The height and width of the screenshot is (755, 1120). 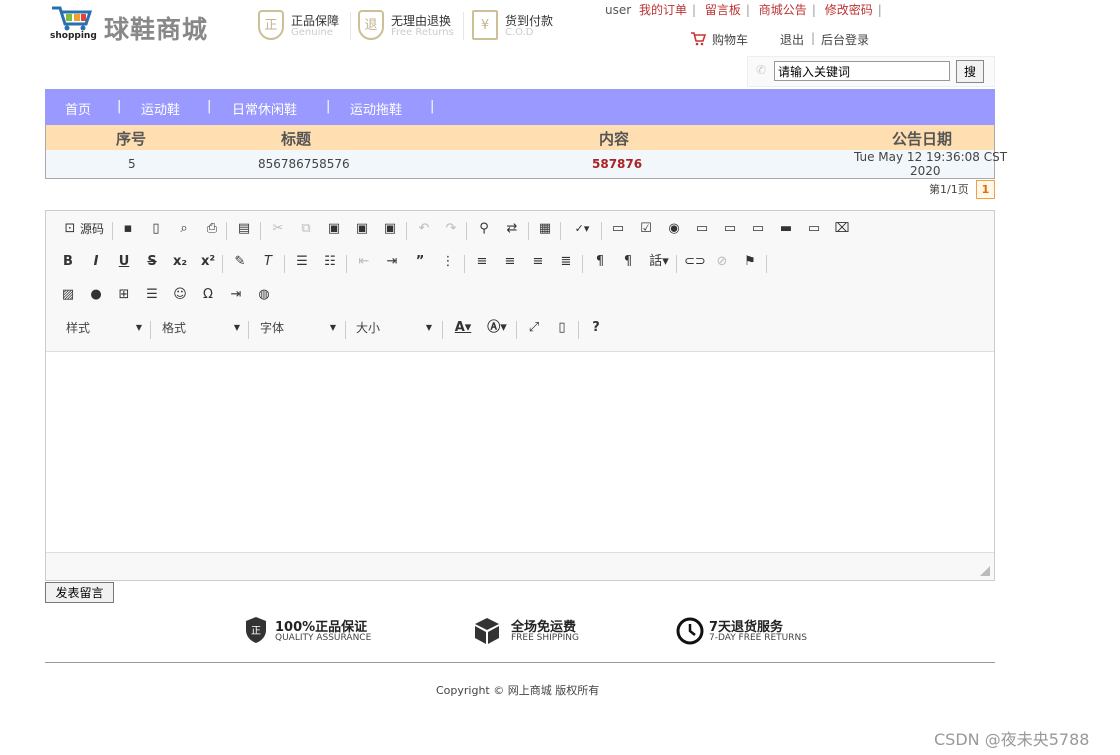 What do you see at coordinates (96, 295) in the screenshot?
I see `flash-icon: ●` at bounding box center [96, 295].